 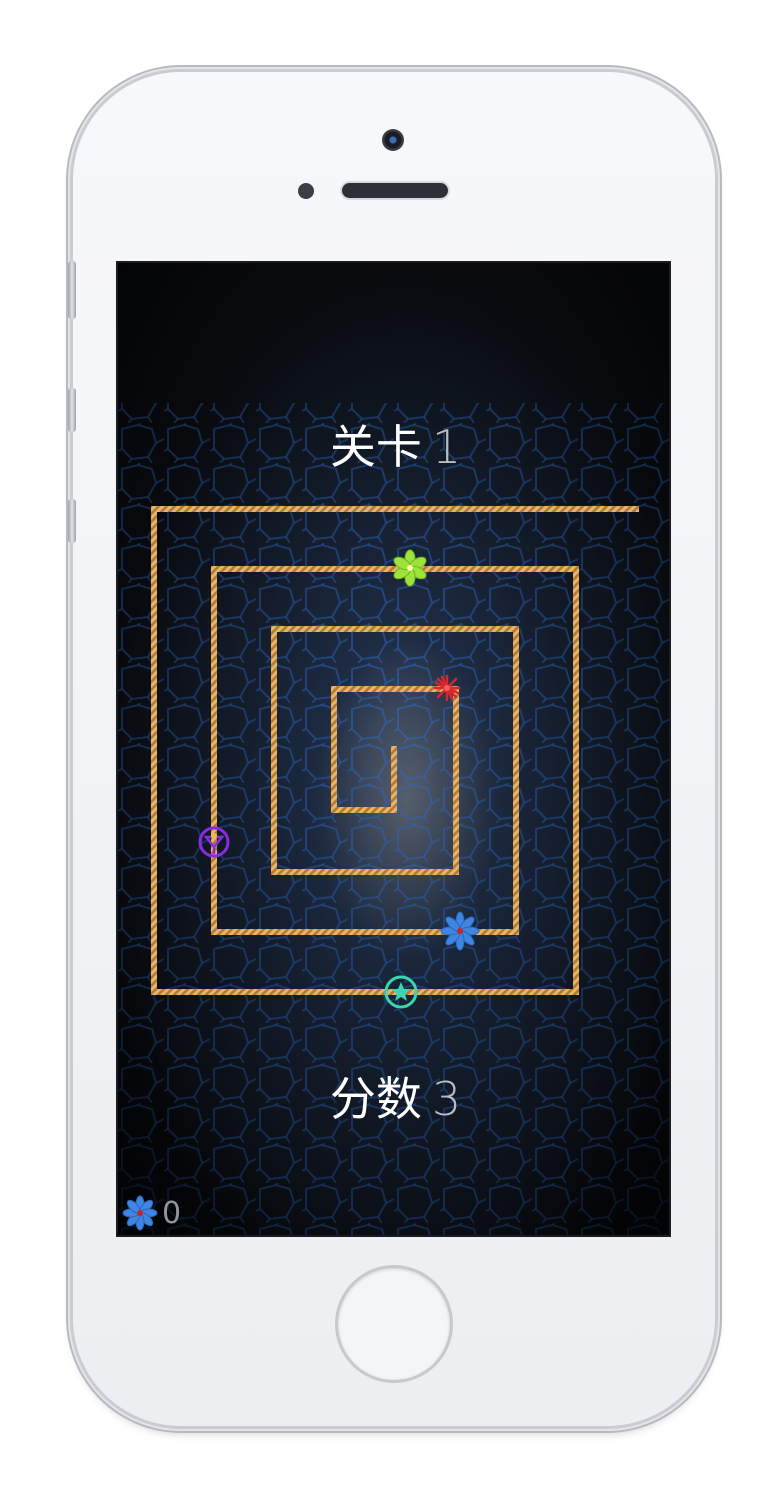 I want to click on level-title: 关卡 1, so click(x=393, y=444).